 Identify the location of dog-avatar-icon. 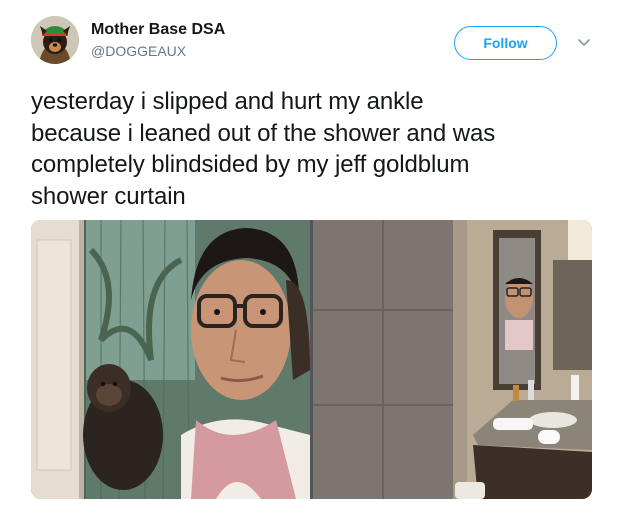
(55, 40).